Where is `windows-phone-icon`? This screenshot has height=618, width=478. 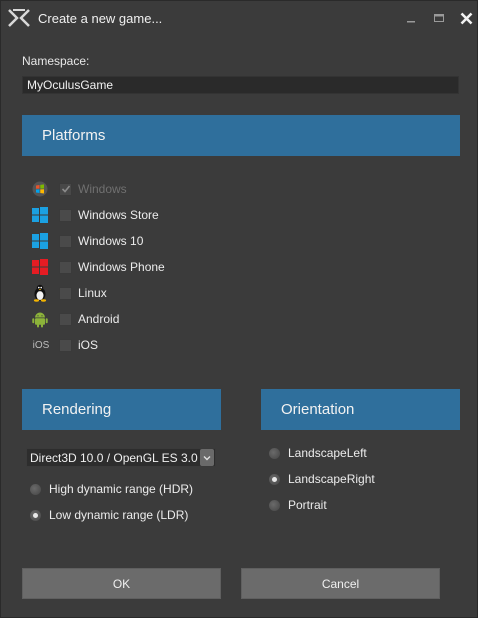
windows-phone-icon is located at coordinates (40, 267).